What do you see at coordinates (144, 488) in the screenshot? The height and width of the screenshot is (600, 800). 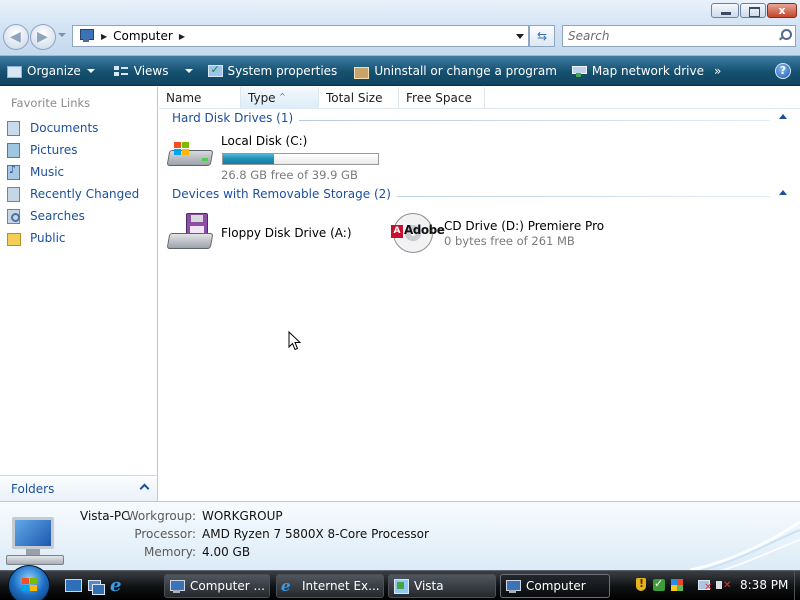 I see `chevron-up-icon` at bounding box center [144, 488].